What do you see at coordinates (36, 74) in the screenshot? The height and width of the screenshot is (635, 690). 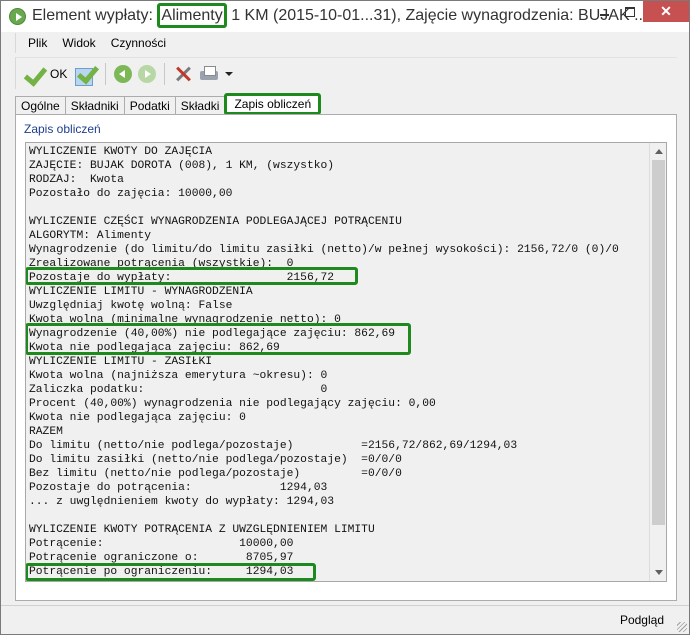 I see `checkmark-icon` at bounding box center [36, 74].